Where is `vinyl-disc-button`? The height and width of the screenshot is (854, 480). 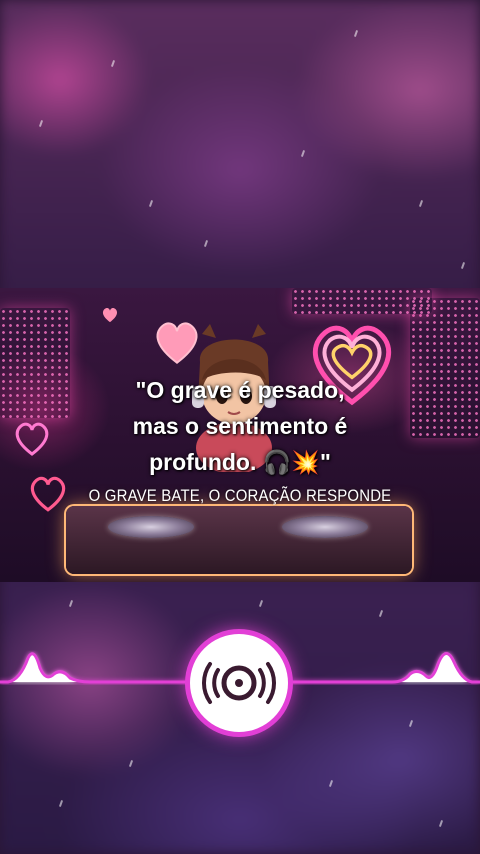
vinyl-disc-button is located at coordinates (239, 683).